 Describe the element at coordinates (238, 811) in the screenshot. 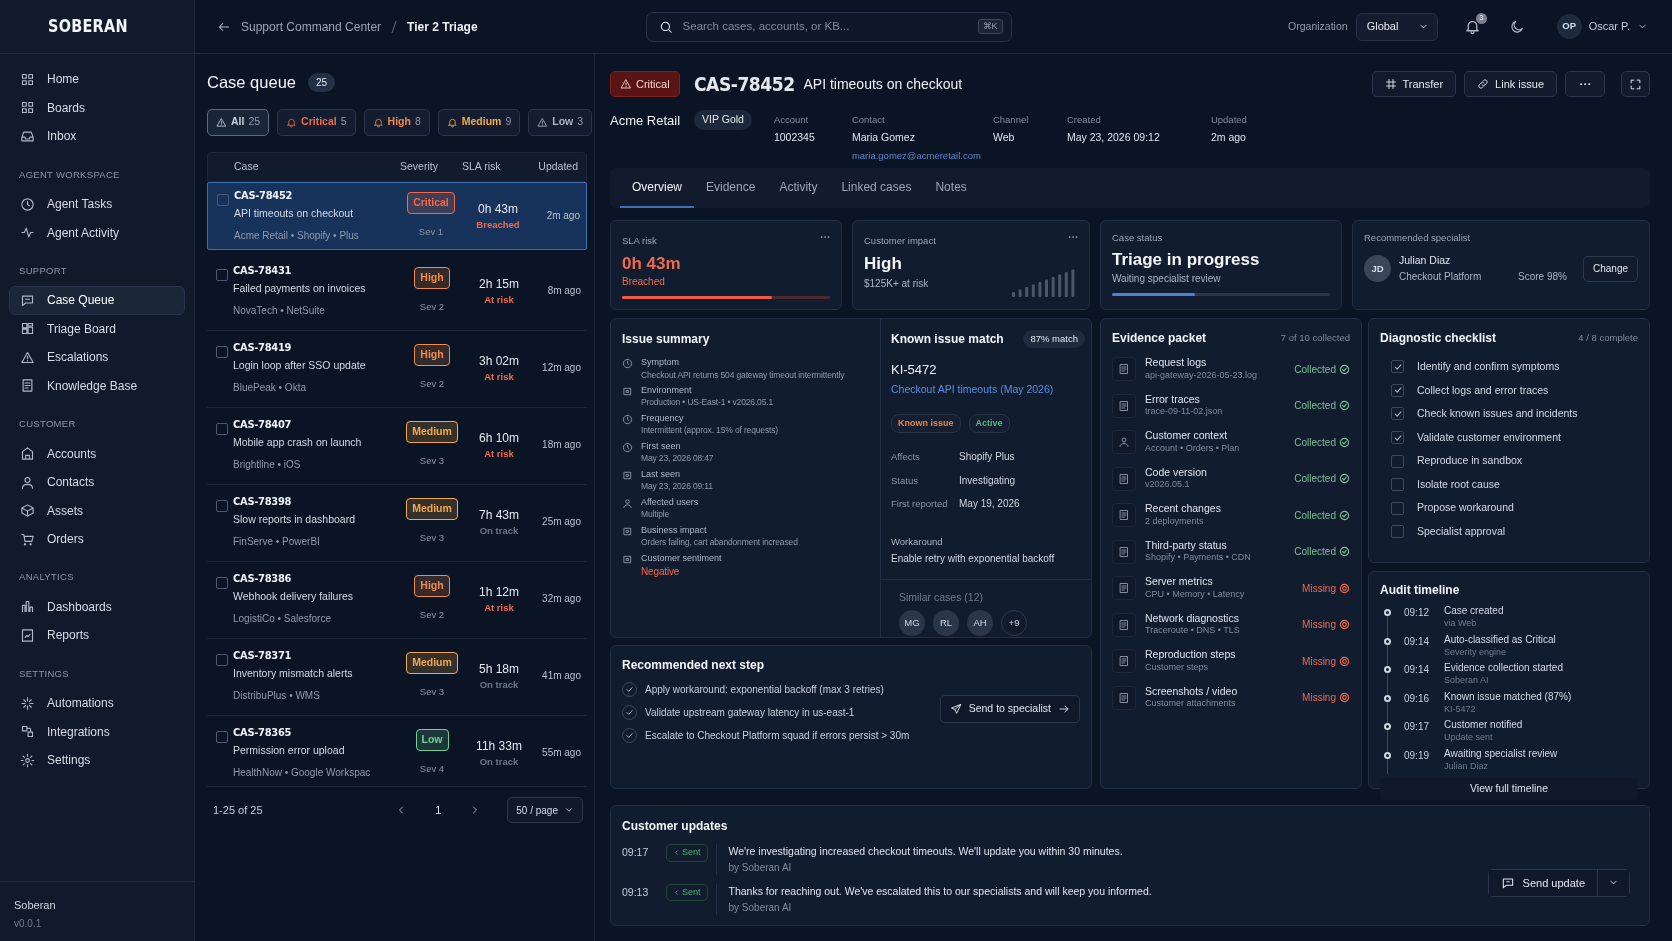

I see `pagination-range: 1-25 of 25` at that location.